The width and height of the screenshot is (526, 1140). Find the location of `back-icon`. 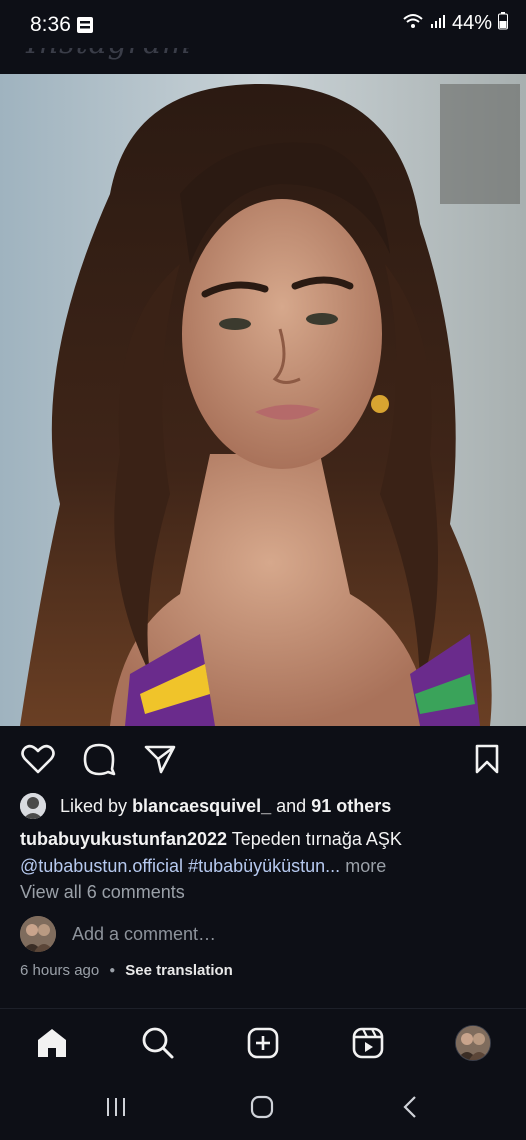

back-icon is located at coordinates (410, 1107).